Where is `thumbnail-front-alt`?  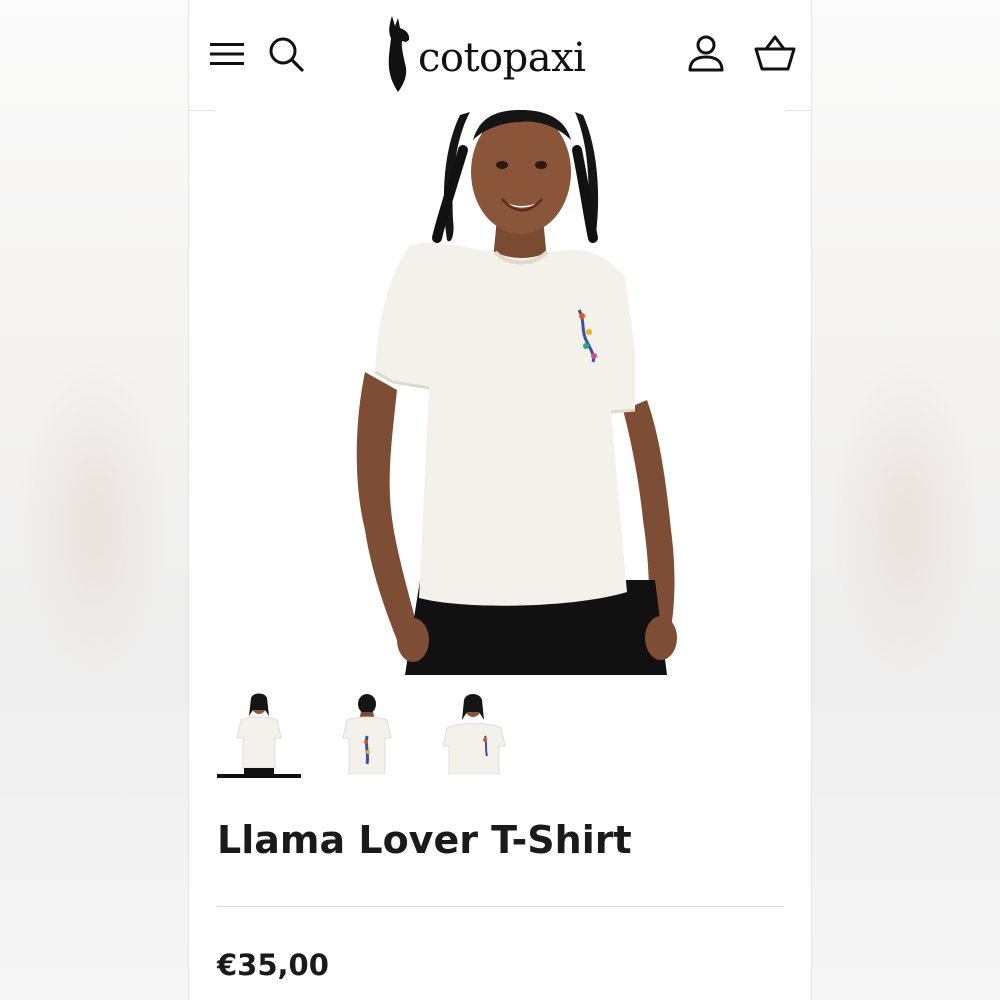 thumbnail-front-alt is located at coordinates (479, 734).